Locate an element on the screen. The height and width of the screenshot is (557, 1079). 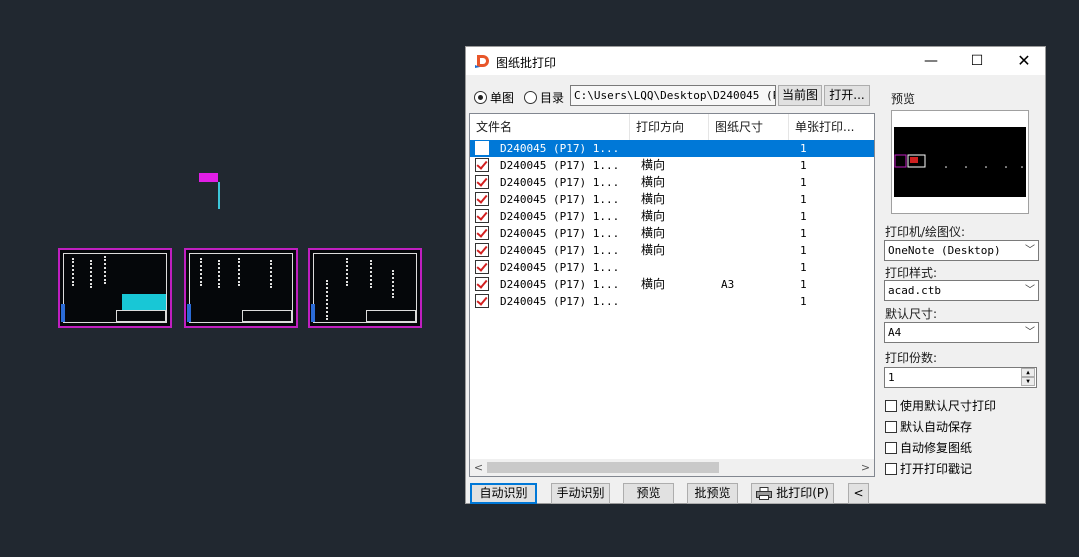
default-size-select: A4 ﹀ is located at coordinates (961, 332).